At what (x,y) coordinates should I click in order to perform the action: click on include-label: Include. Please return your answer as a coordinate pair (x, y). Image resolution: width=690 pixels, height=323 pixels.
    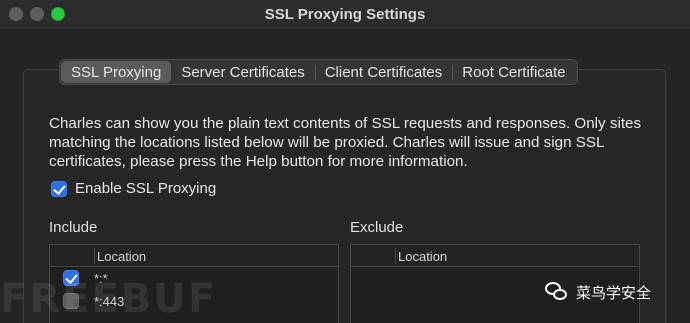
    Looking at the image, I should click on (73, 227).